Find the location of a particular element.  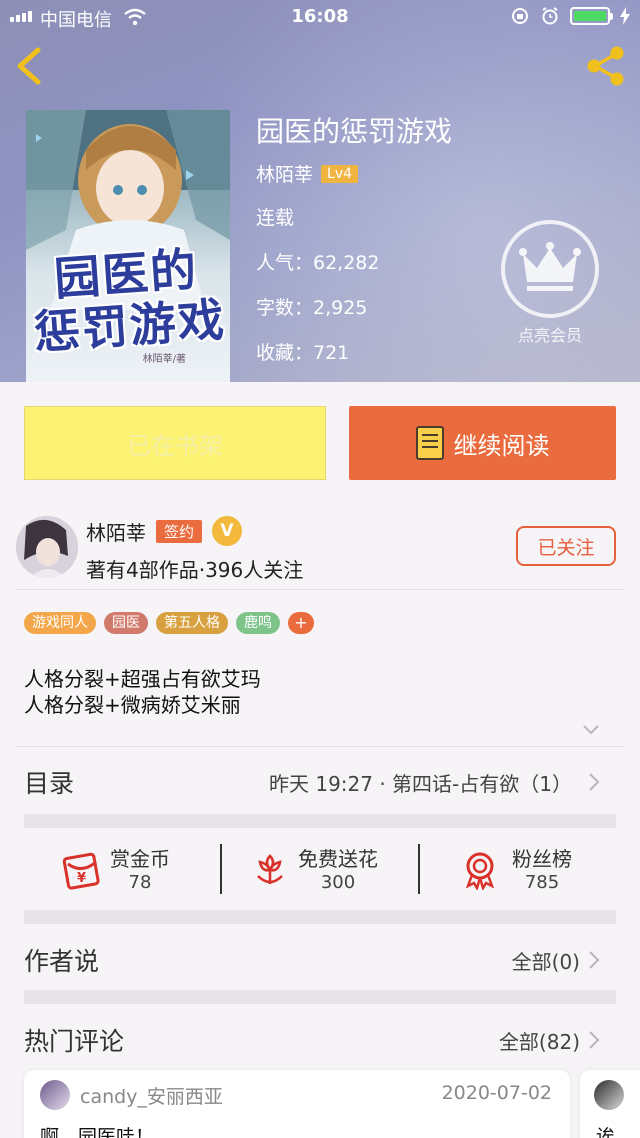

author-says-title: 作者说 is located at coordinates (62, 961).